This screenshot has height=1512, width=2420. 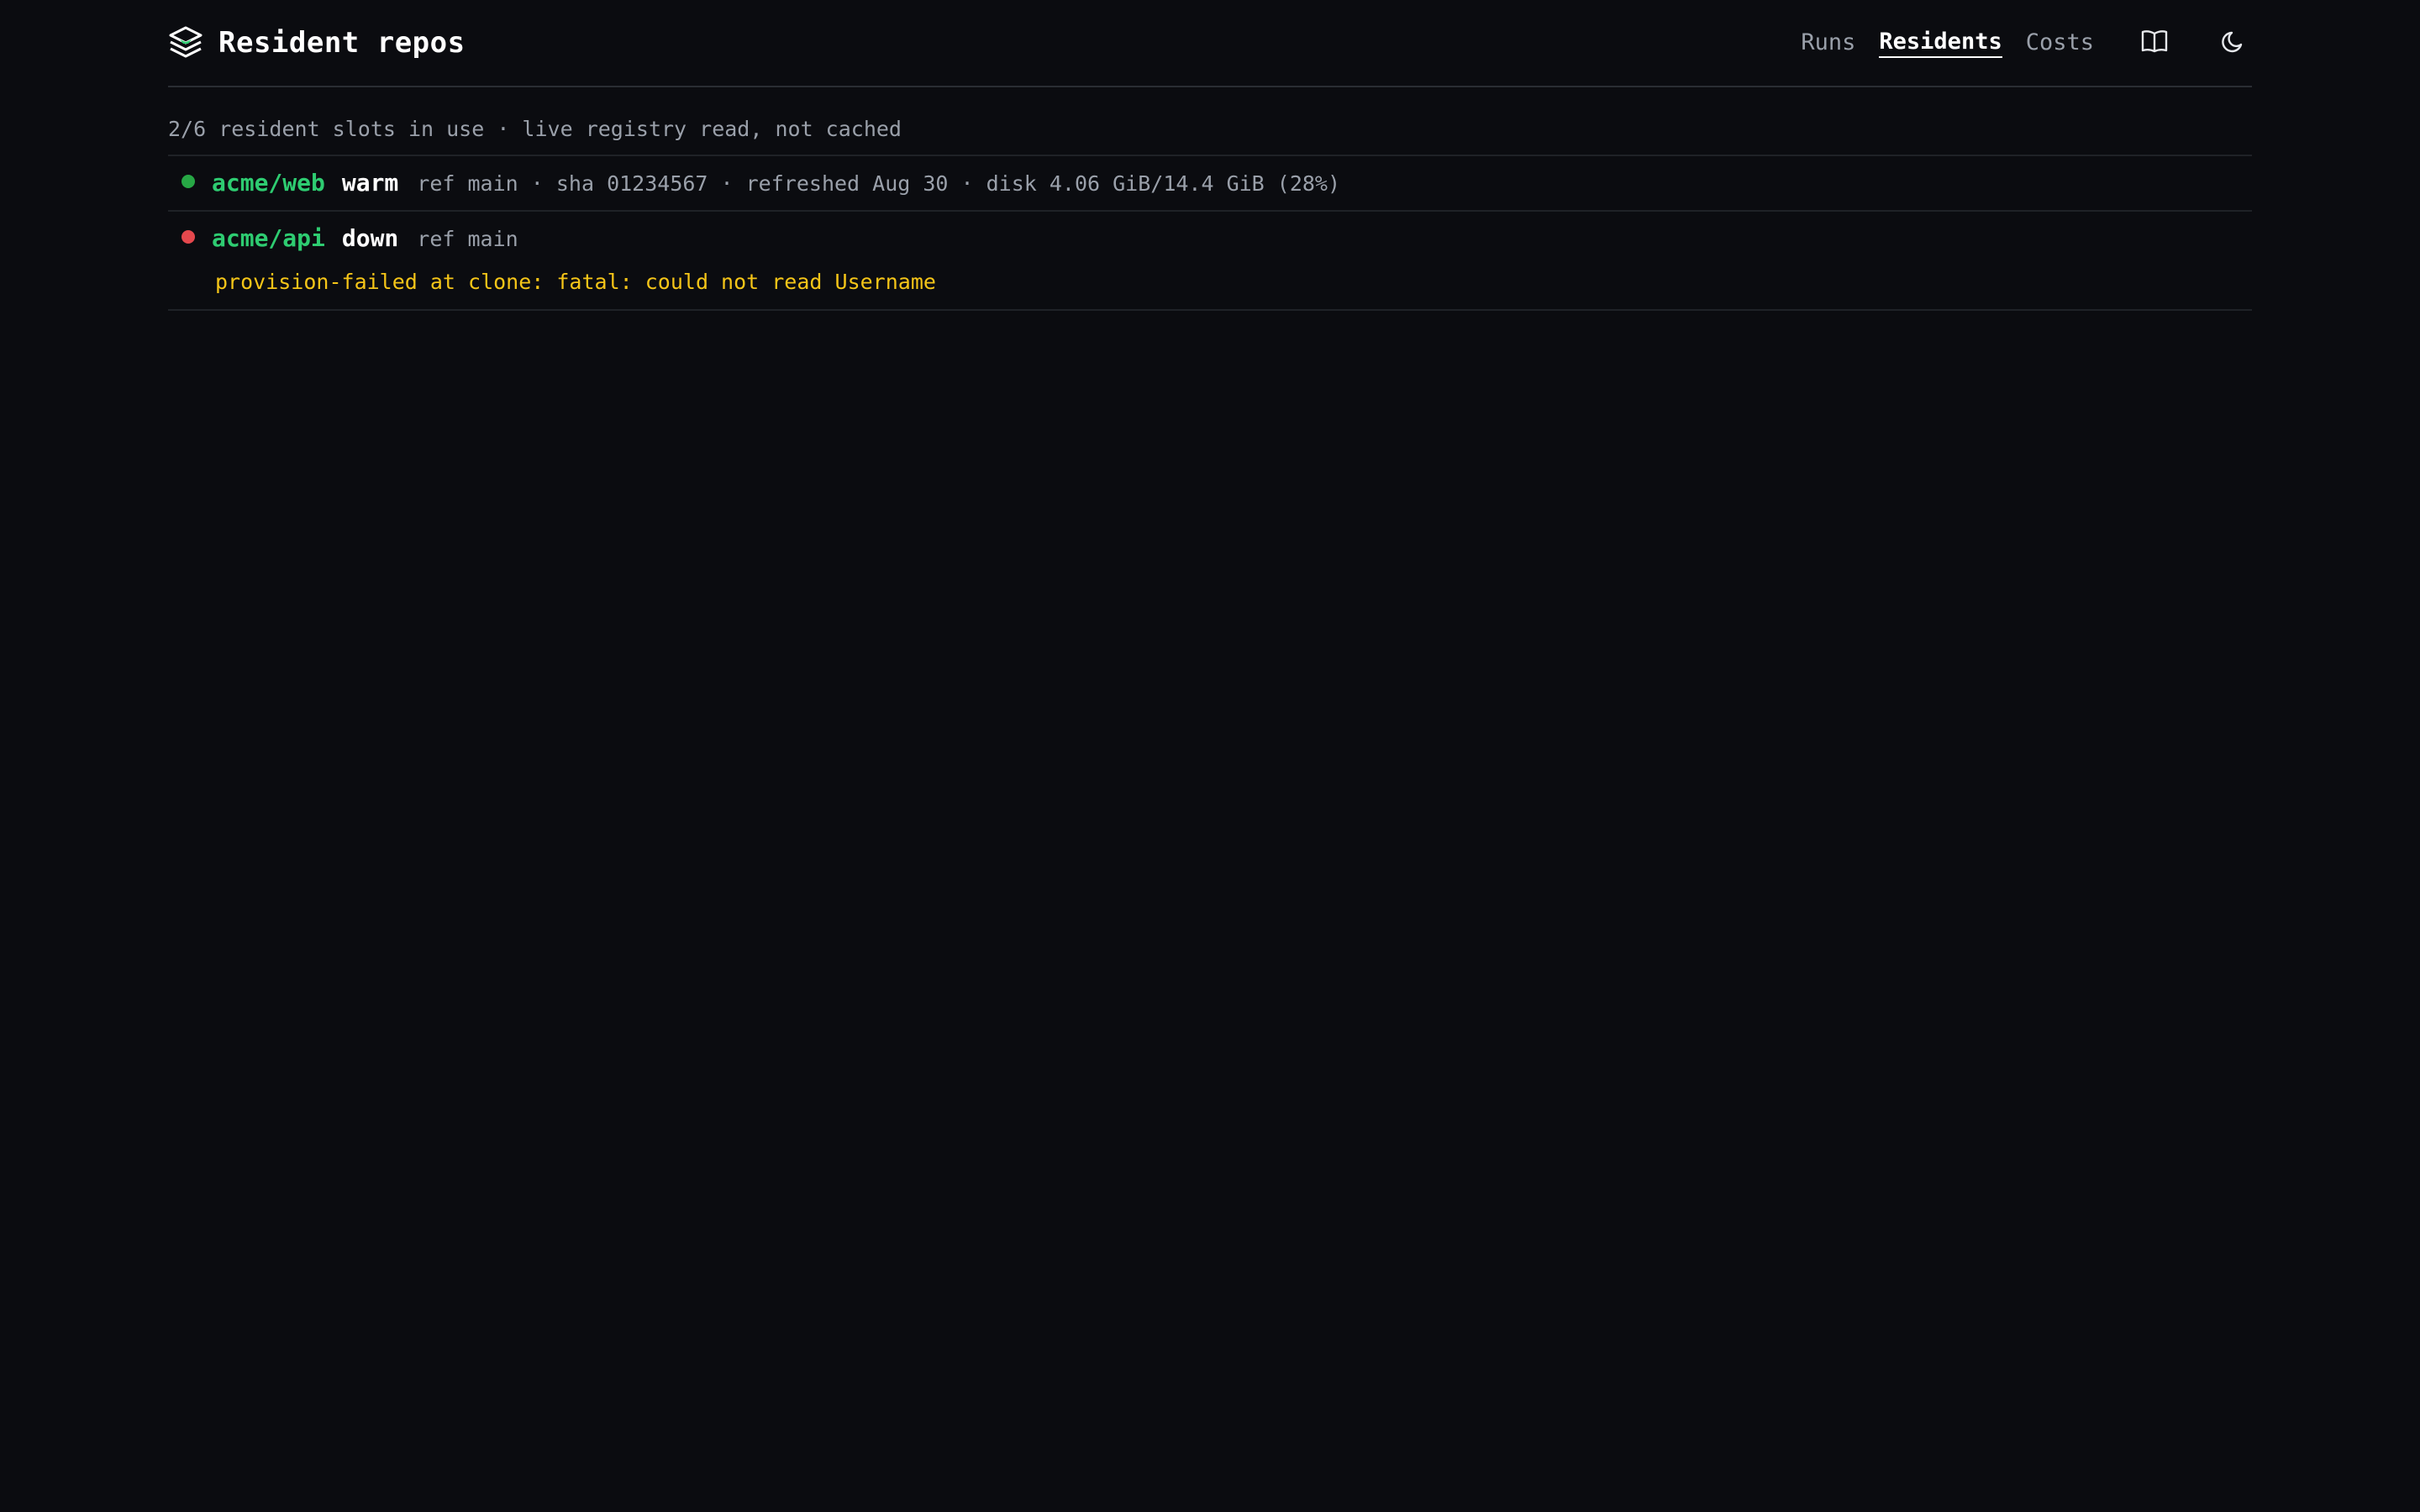 What do you see at coordinates (370, 238) in the screenshot?
I see `status-badge: down` at bounding box center [370, 238].